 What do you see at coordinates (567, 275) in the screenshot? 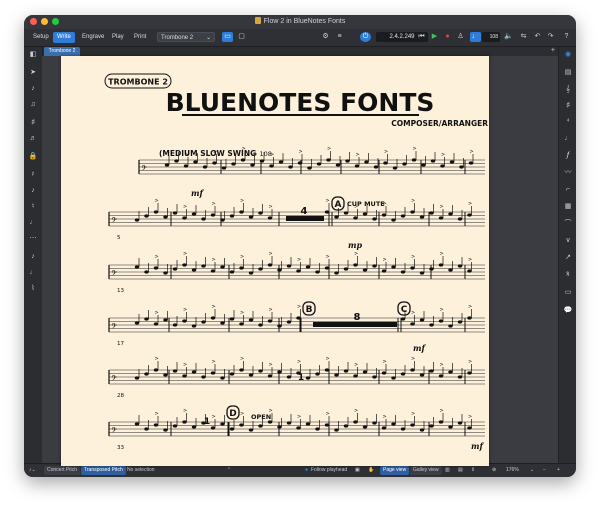
I see `rehearsal-icon: 𝄋` at bounding box center [567, 275].